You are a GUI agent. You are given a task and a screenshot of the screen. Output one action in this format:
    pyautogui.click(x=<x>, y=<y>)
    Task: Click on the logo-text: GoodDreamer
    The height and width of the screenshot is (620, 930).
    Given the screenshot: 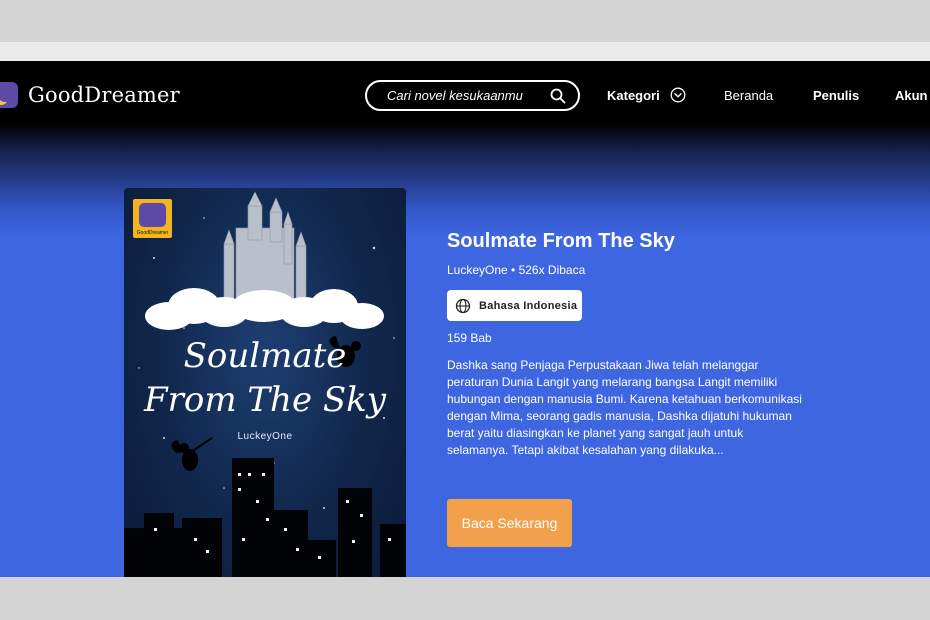 What is the action you would take?
    pyautogui.click(x=104, y=95)
    